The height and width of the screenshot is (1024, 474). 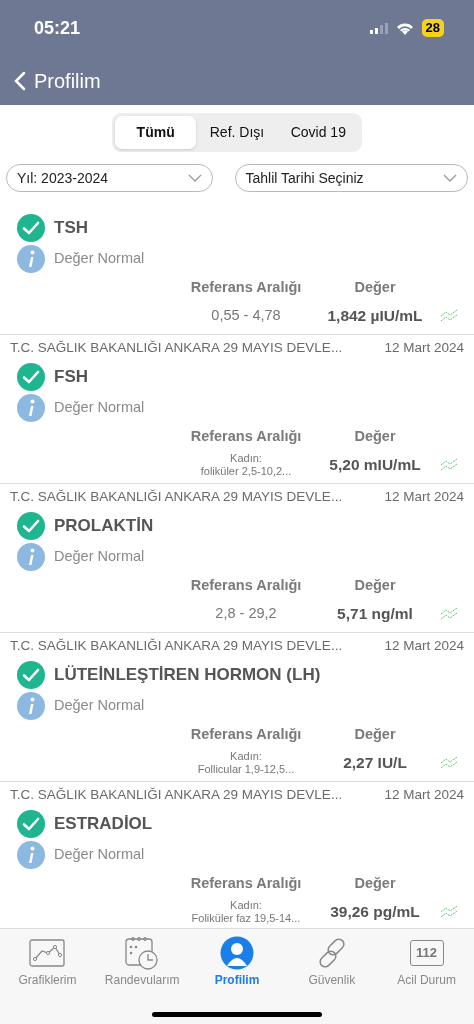 What do you see at coordinates (332, 959) in the screenshot?
I see `tab-bar-item: Güvenlik` at bounding box center [332, 959].